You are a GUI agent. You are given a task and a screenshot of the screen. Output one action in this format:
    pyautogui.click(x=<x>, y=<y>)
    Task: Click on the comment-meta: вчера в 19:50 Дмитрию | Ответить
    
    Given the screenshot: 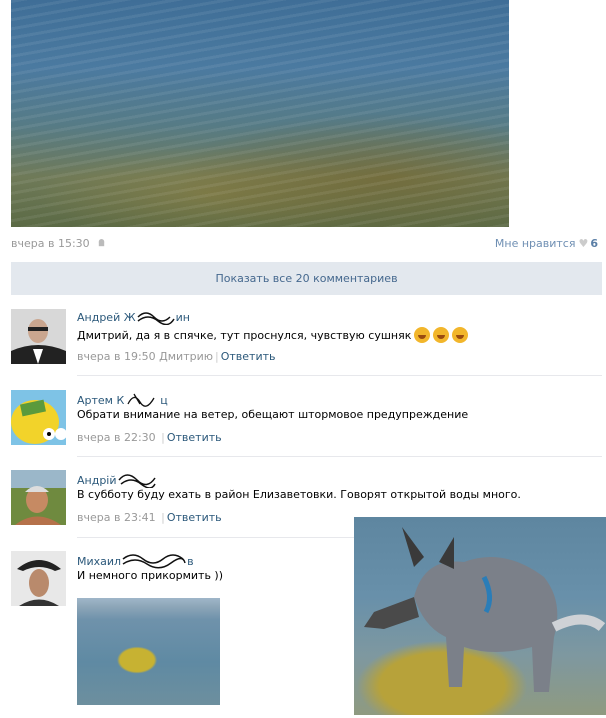 What is the action you would take?
    pyautogui.click(x=176, y=356)
    